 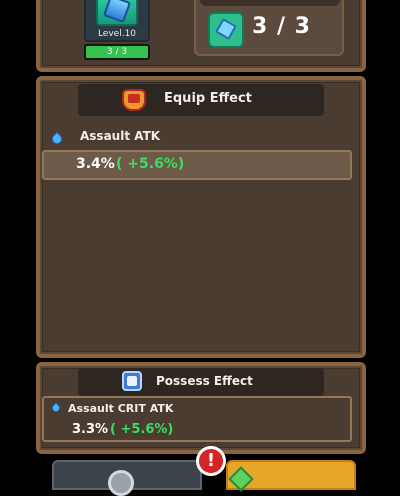 I want to click on equip-stat-bonus: ( +5.6%), so click(x=150, y=164).